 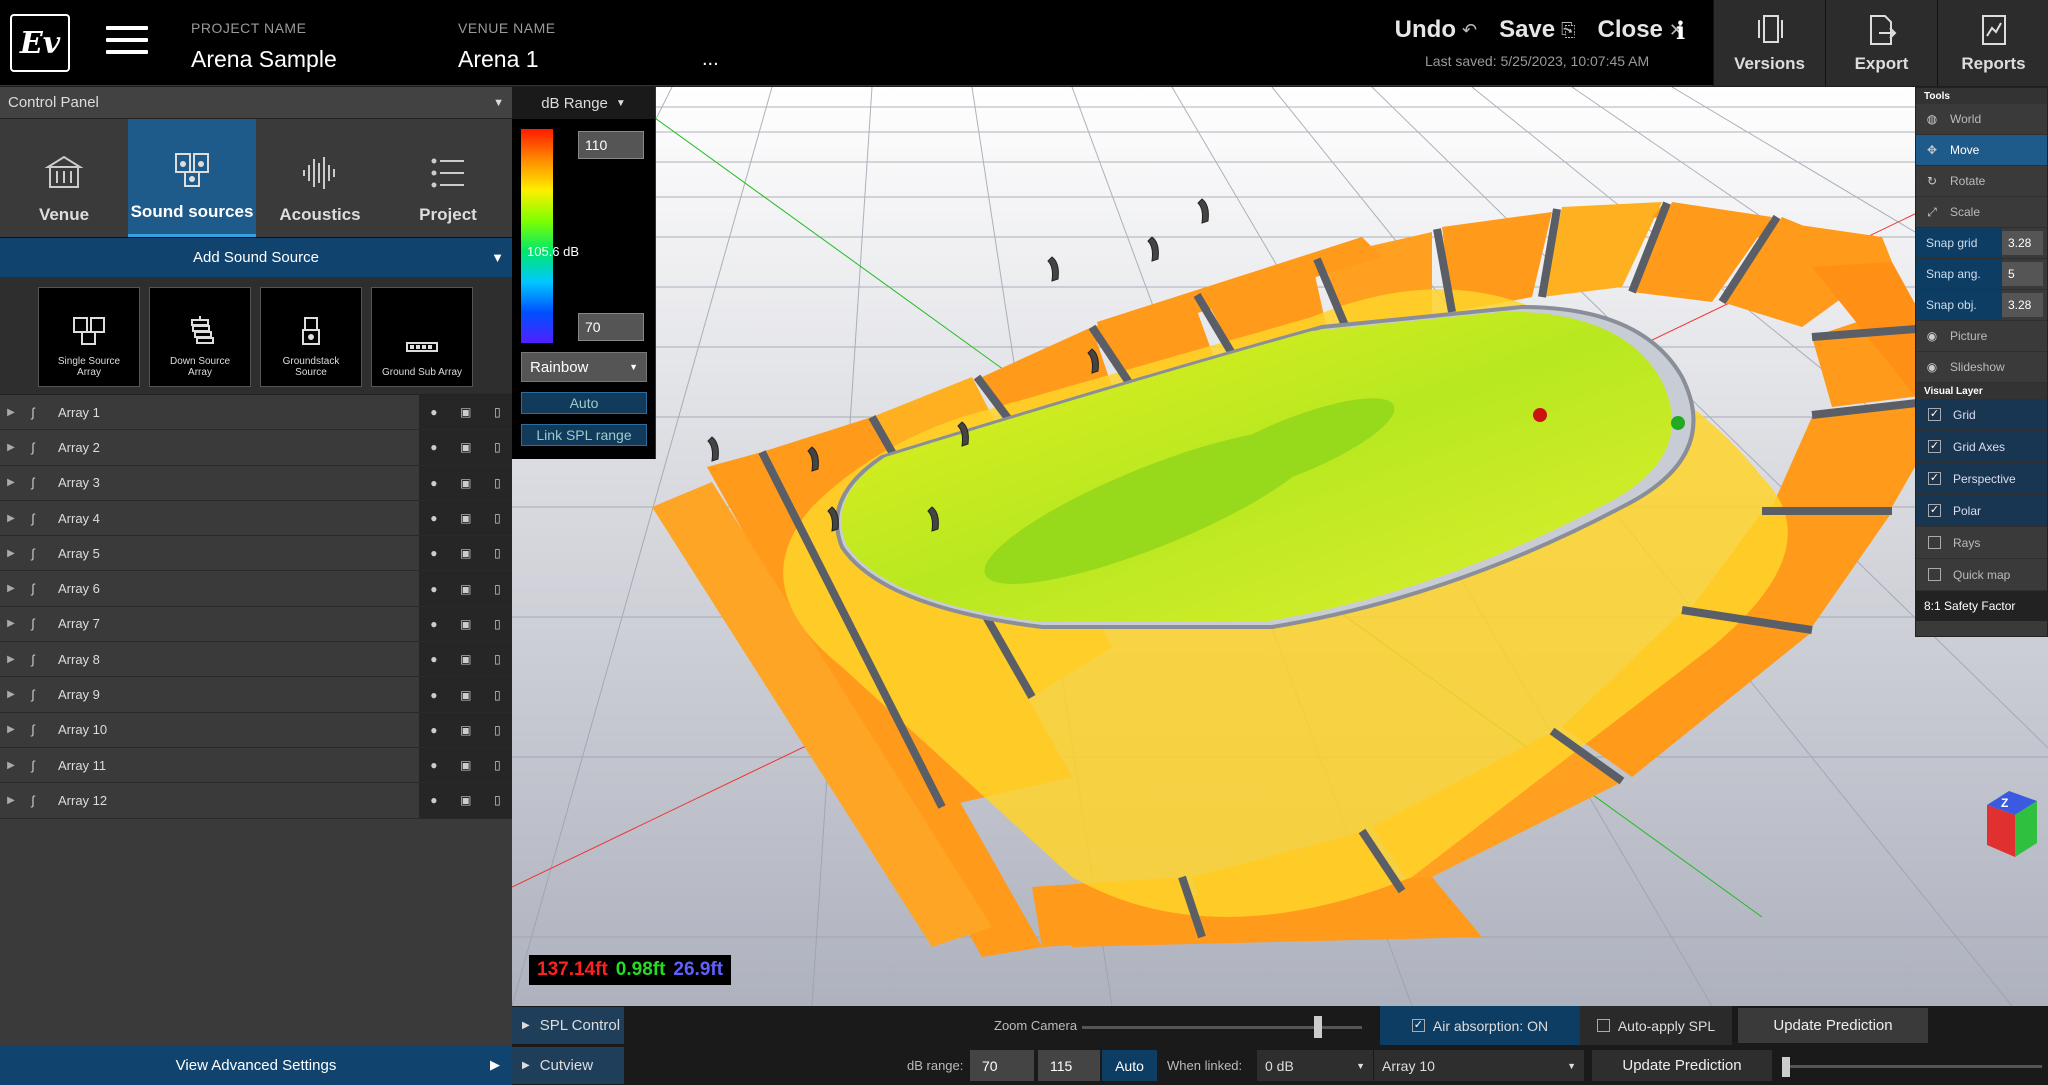 What do you see at coordinates (256, 730) in the screenshot?
I see `array-row: ▶ ʃ Array 10 ● ▣ ▯` at bounding box center [256, 730].